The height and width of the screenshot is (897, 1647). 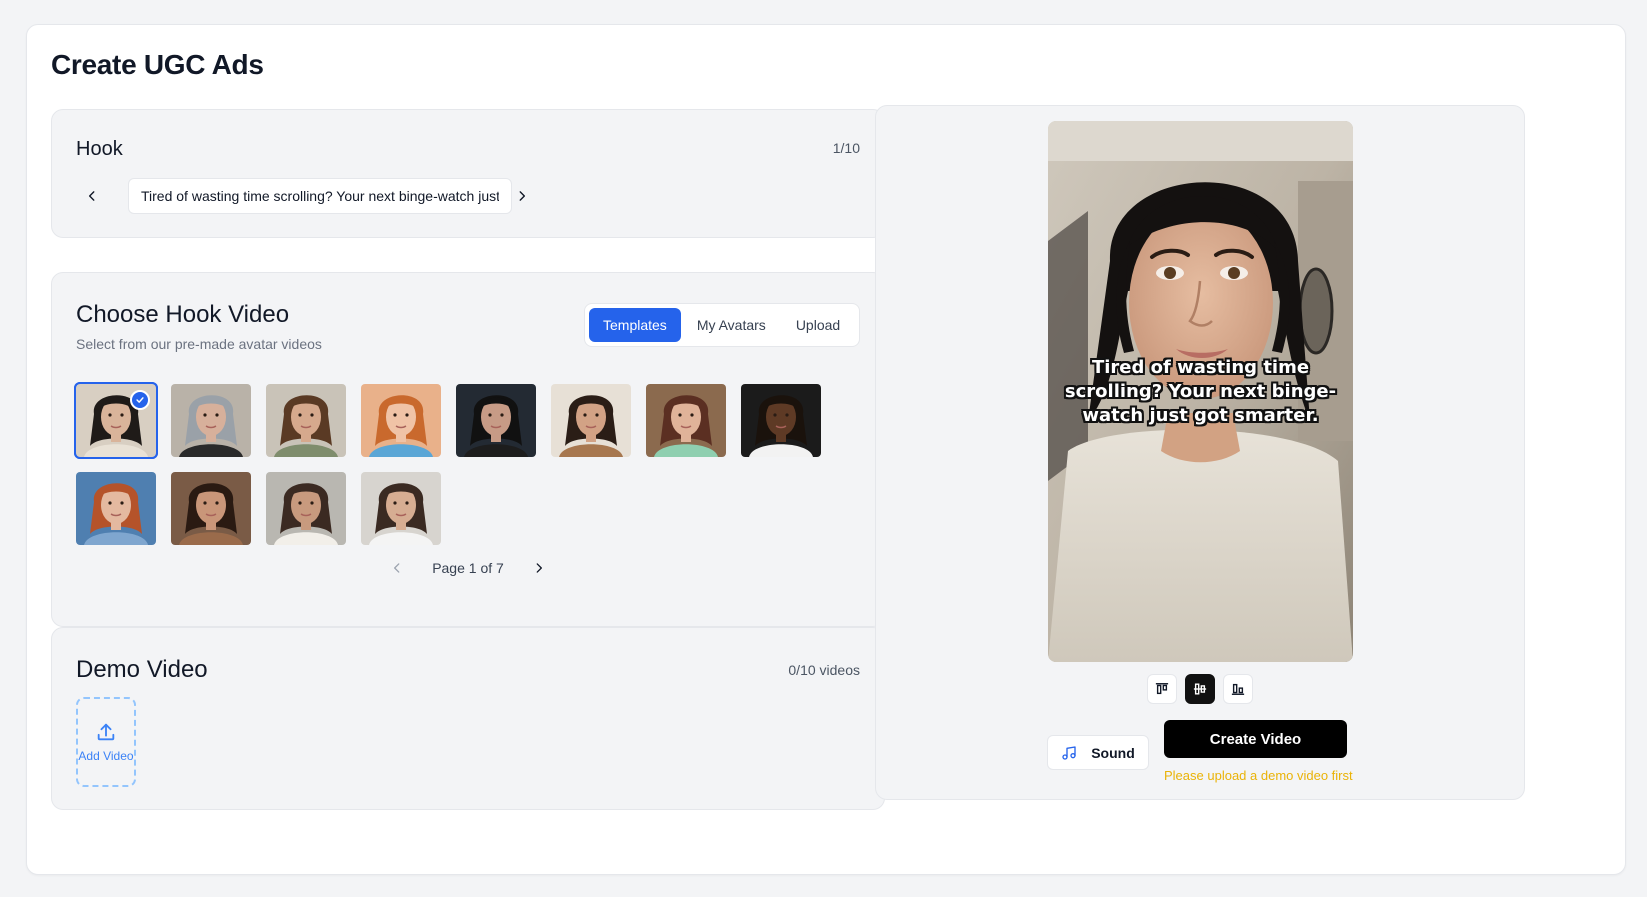 I want to click on demo-video-counter: 0/10 videos, so click(x=824, y=670).